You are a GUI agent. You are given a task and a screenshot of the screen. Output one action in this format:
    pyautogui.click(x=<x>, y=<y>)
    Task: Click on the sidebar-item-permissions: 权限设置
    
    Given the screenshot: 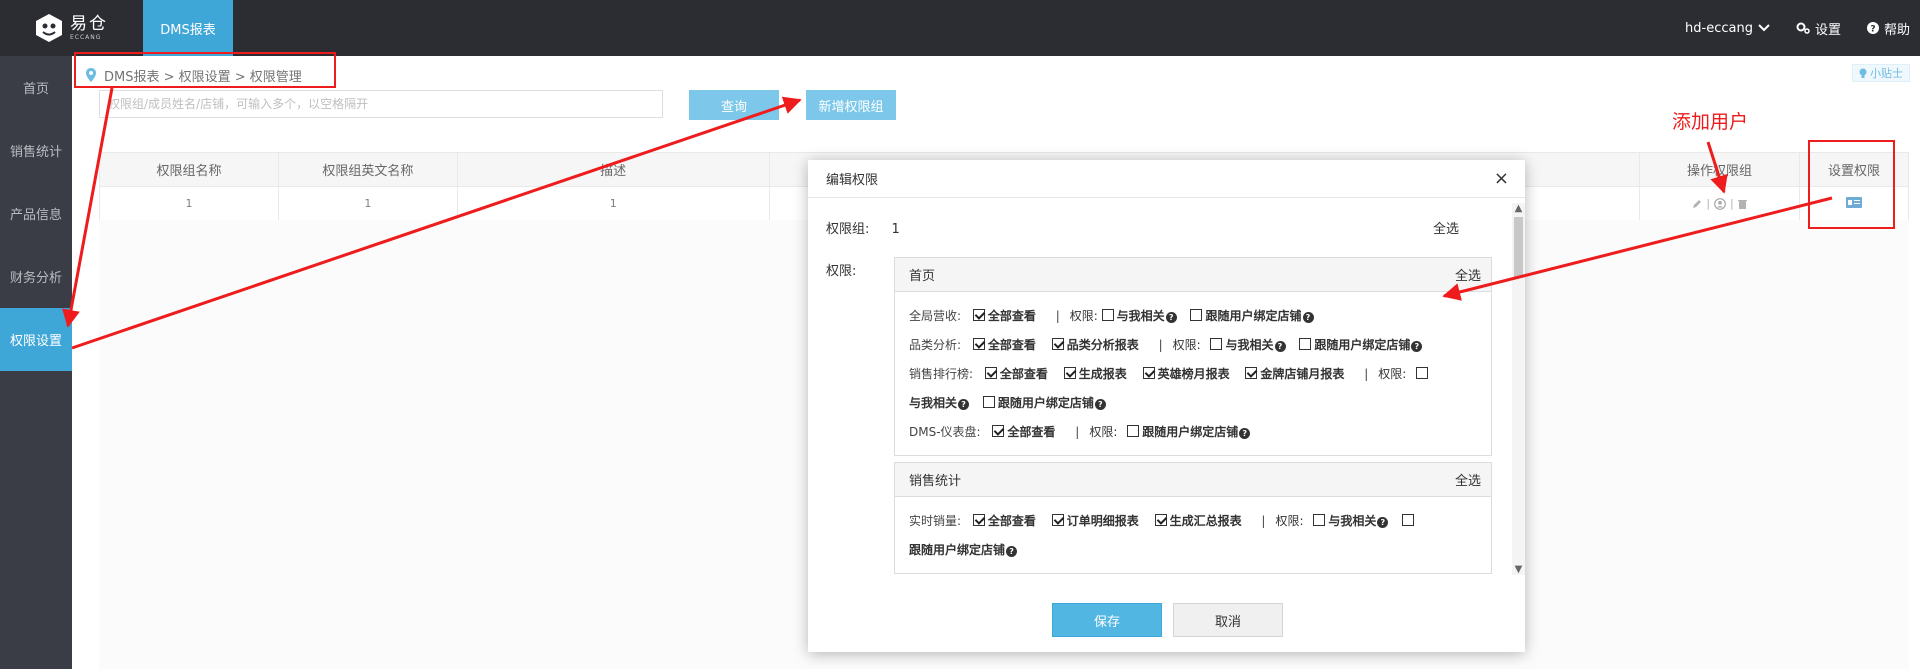 What is the action you would take?
    pyautogui.click(x=36, y=339)
    